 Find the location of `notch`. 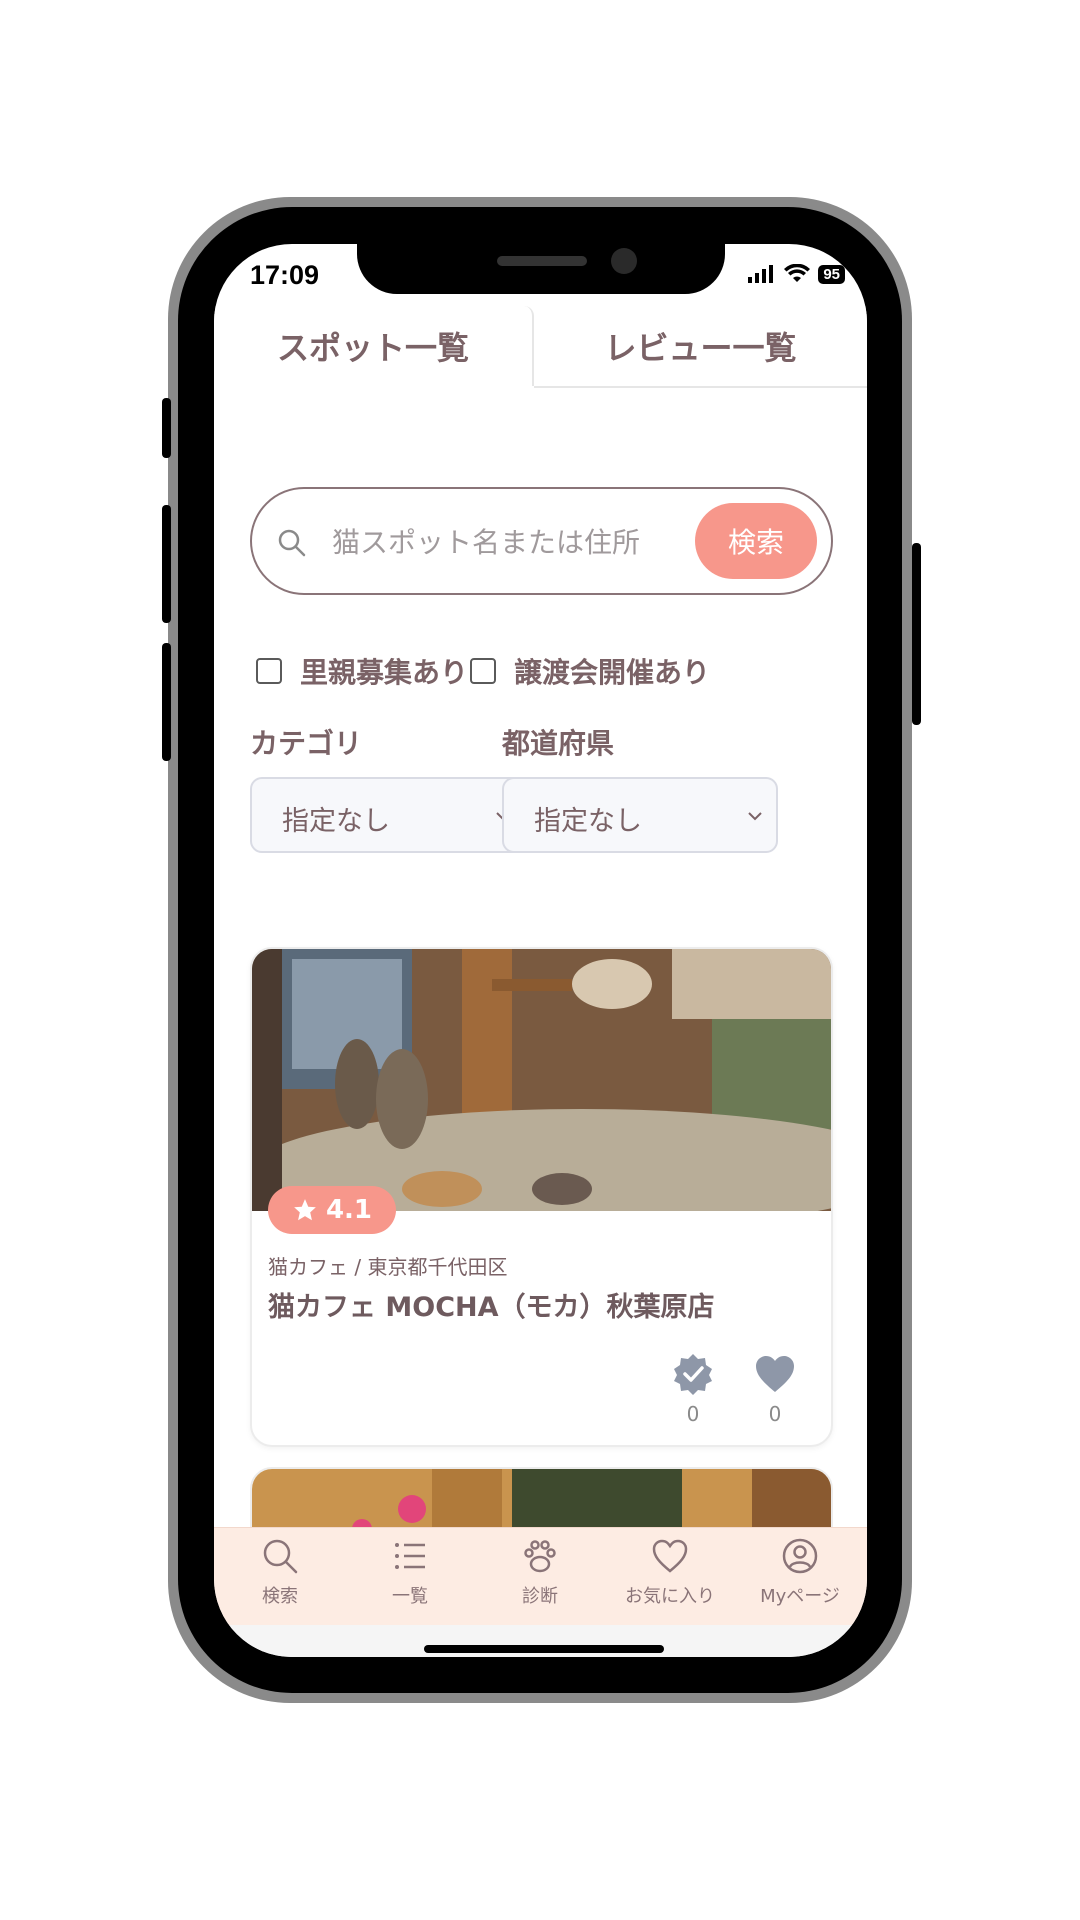

notch is located at coordinates (541, 269).